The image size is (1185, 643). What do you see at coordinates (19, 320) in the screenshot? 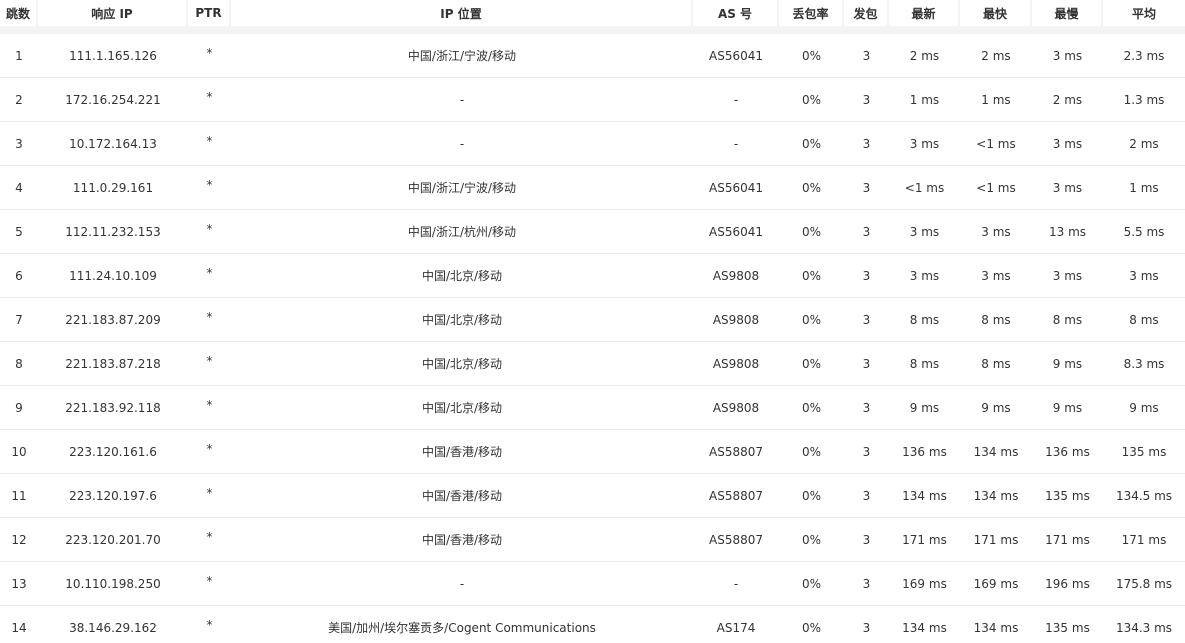
I see `cell-hop: 7` at bounding box center [19, 320].